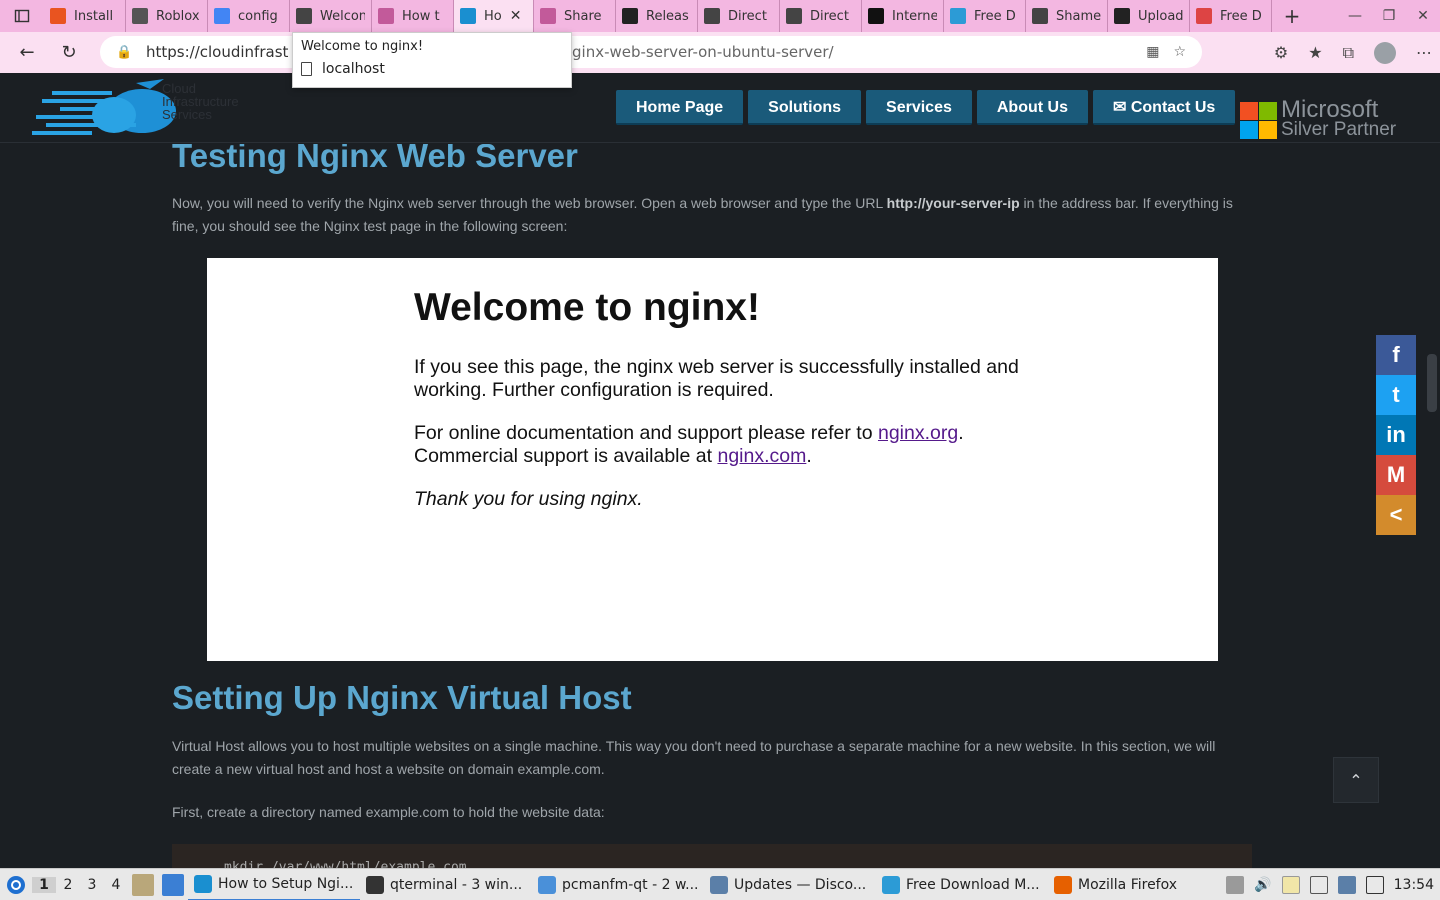 This screenshot has height=900, width=1440. Describe the element at coordinates (516, 16) in the screenshot. I see `close-tab-icon: ✕` at that location.